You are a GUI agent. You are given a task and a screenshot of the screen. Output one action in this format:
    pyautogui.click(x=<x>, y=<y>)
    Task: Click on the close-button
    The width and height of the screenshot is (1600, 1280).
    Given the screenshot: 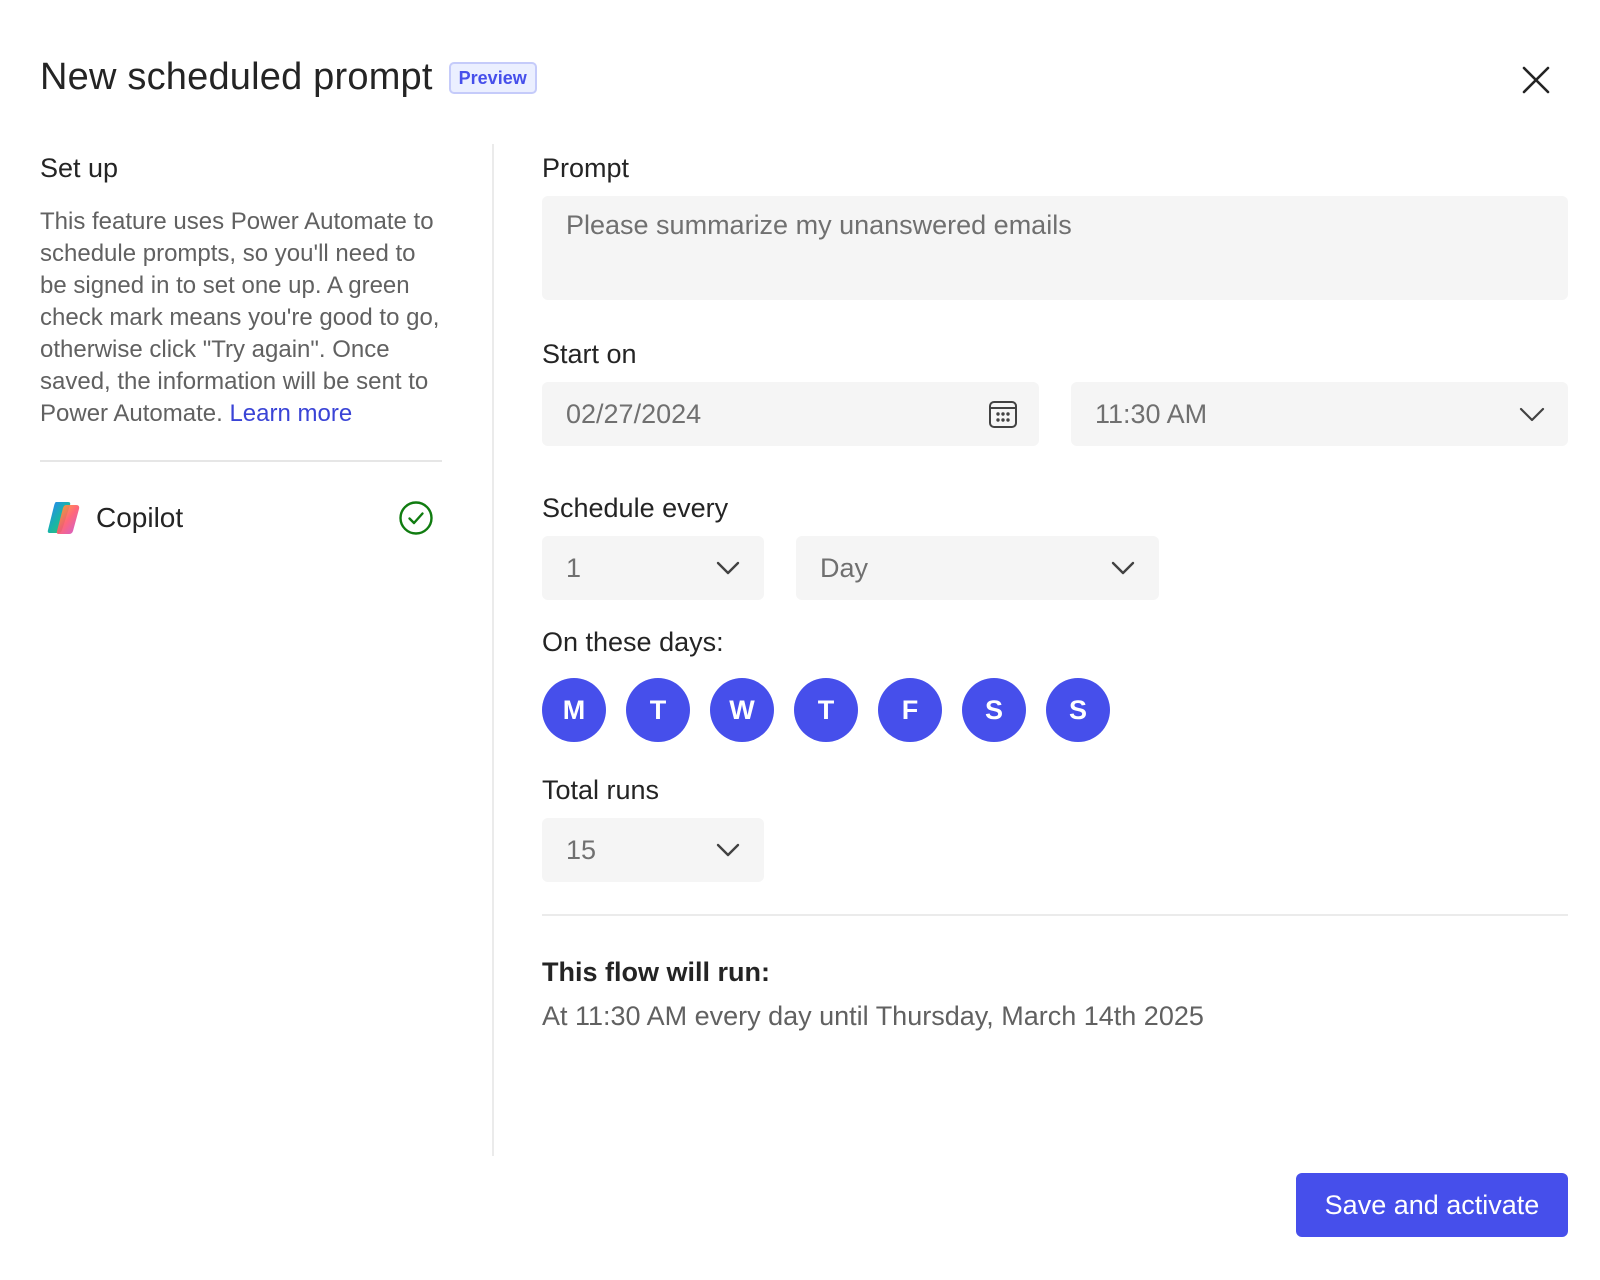 What is the action you would take?
    pyautogui.click(x=1536, y=80)
    